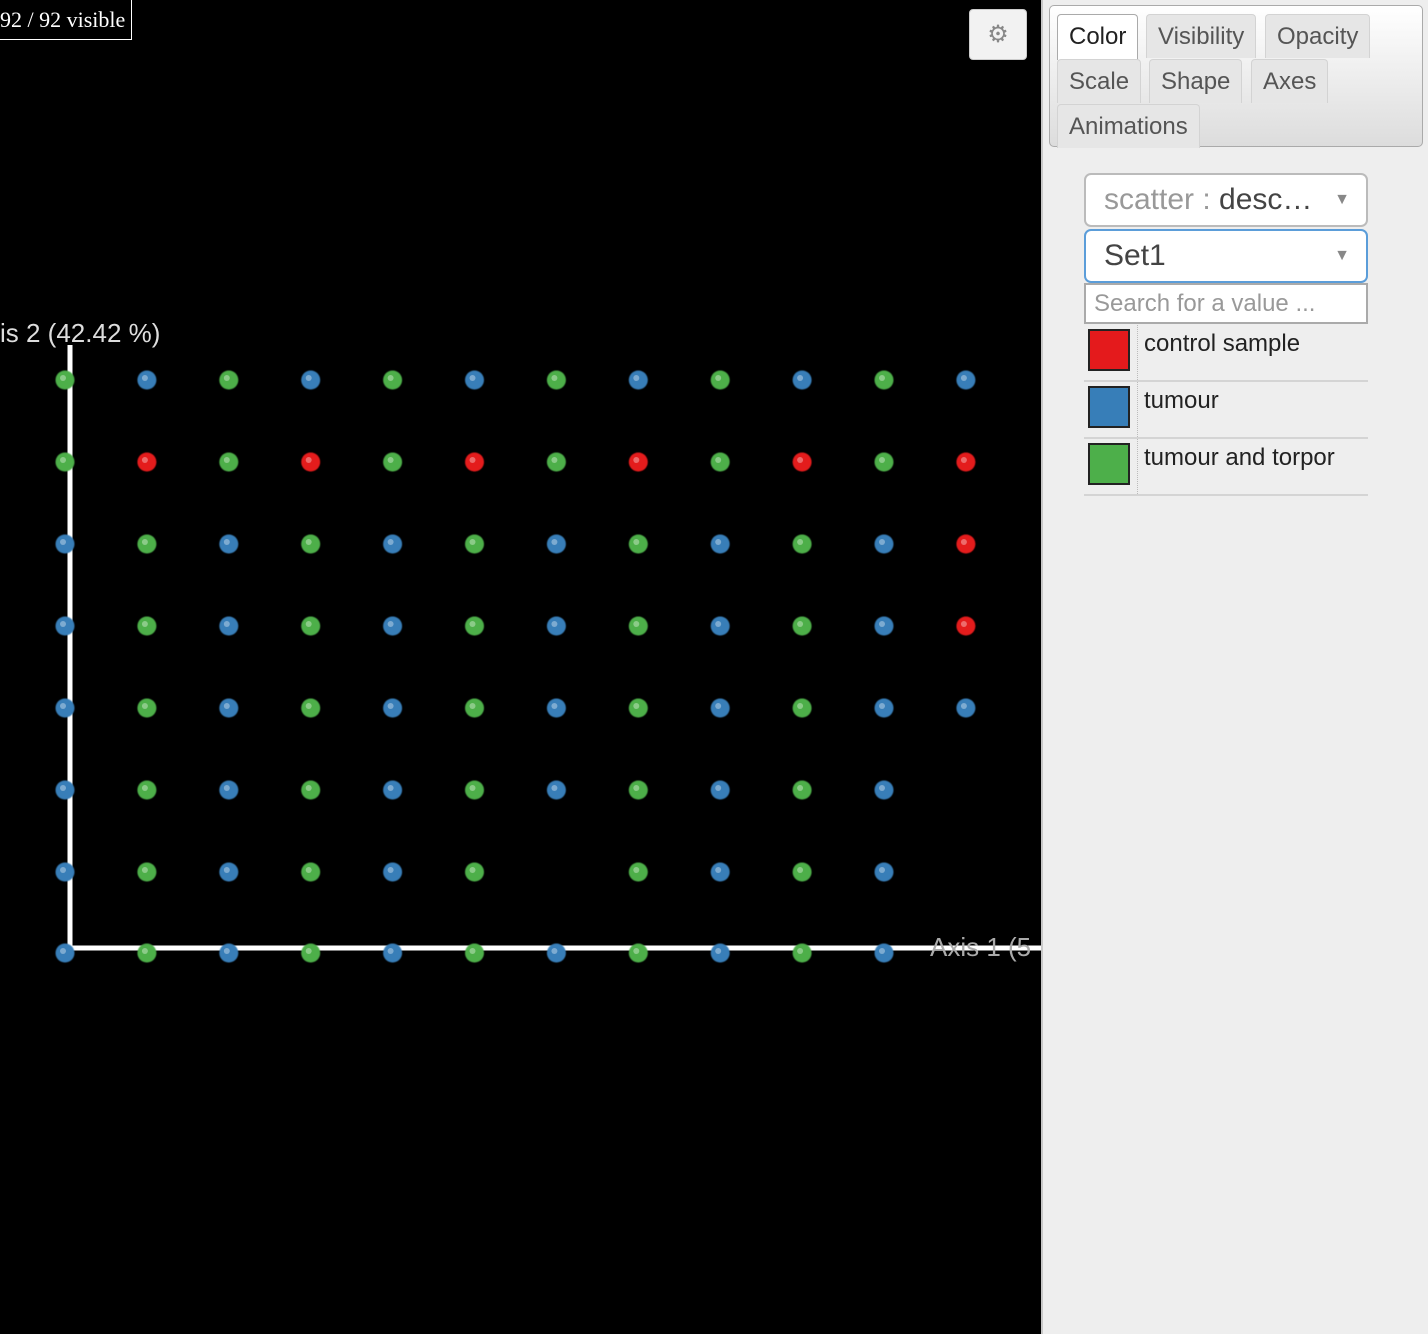  Describe the element at coordinates (1098, 37) in the screenshot. I see `tab-color: Color` at that location.